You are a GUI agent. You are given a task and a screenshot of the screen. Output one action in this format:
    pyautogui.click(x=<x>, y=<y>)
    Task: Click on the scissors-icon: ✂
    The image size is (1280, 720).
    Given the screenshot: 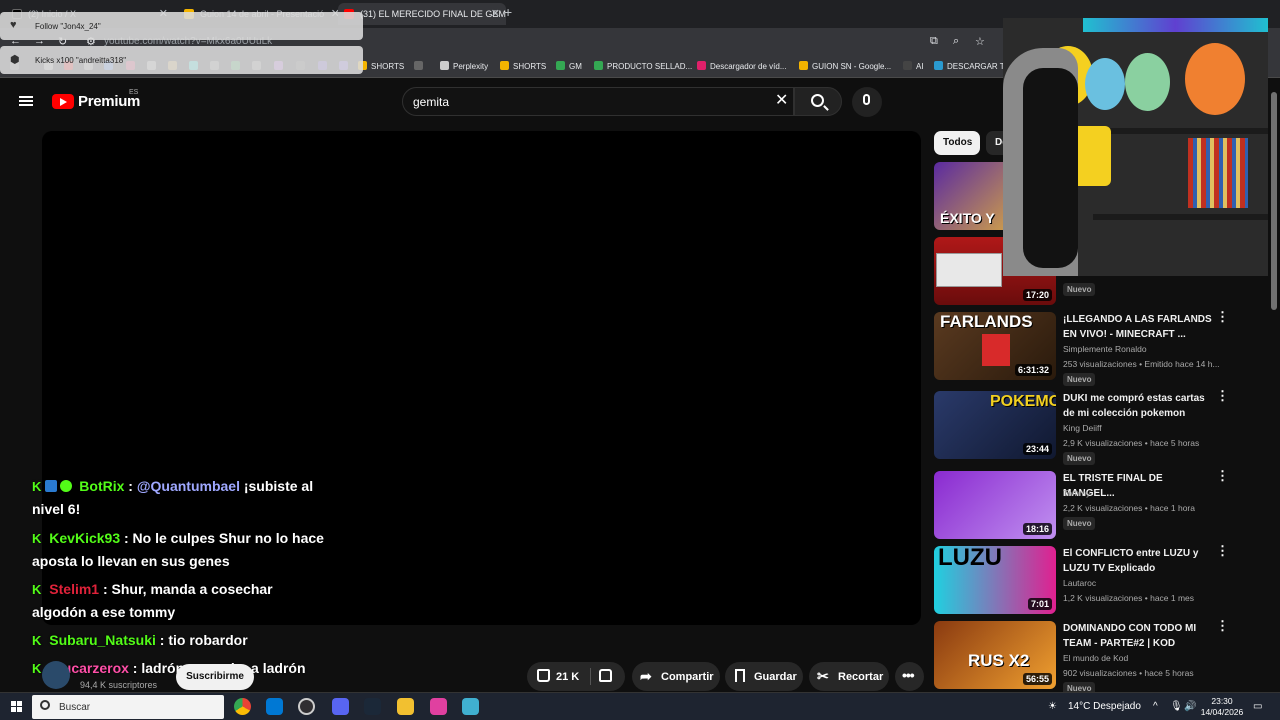 What is the action you would take?
    pyautogui.click(x=823, y=676)
    